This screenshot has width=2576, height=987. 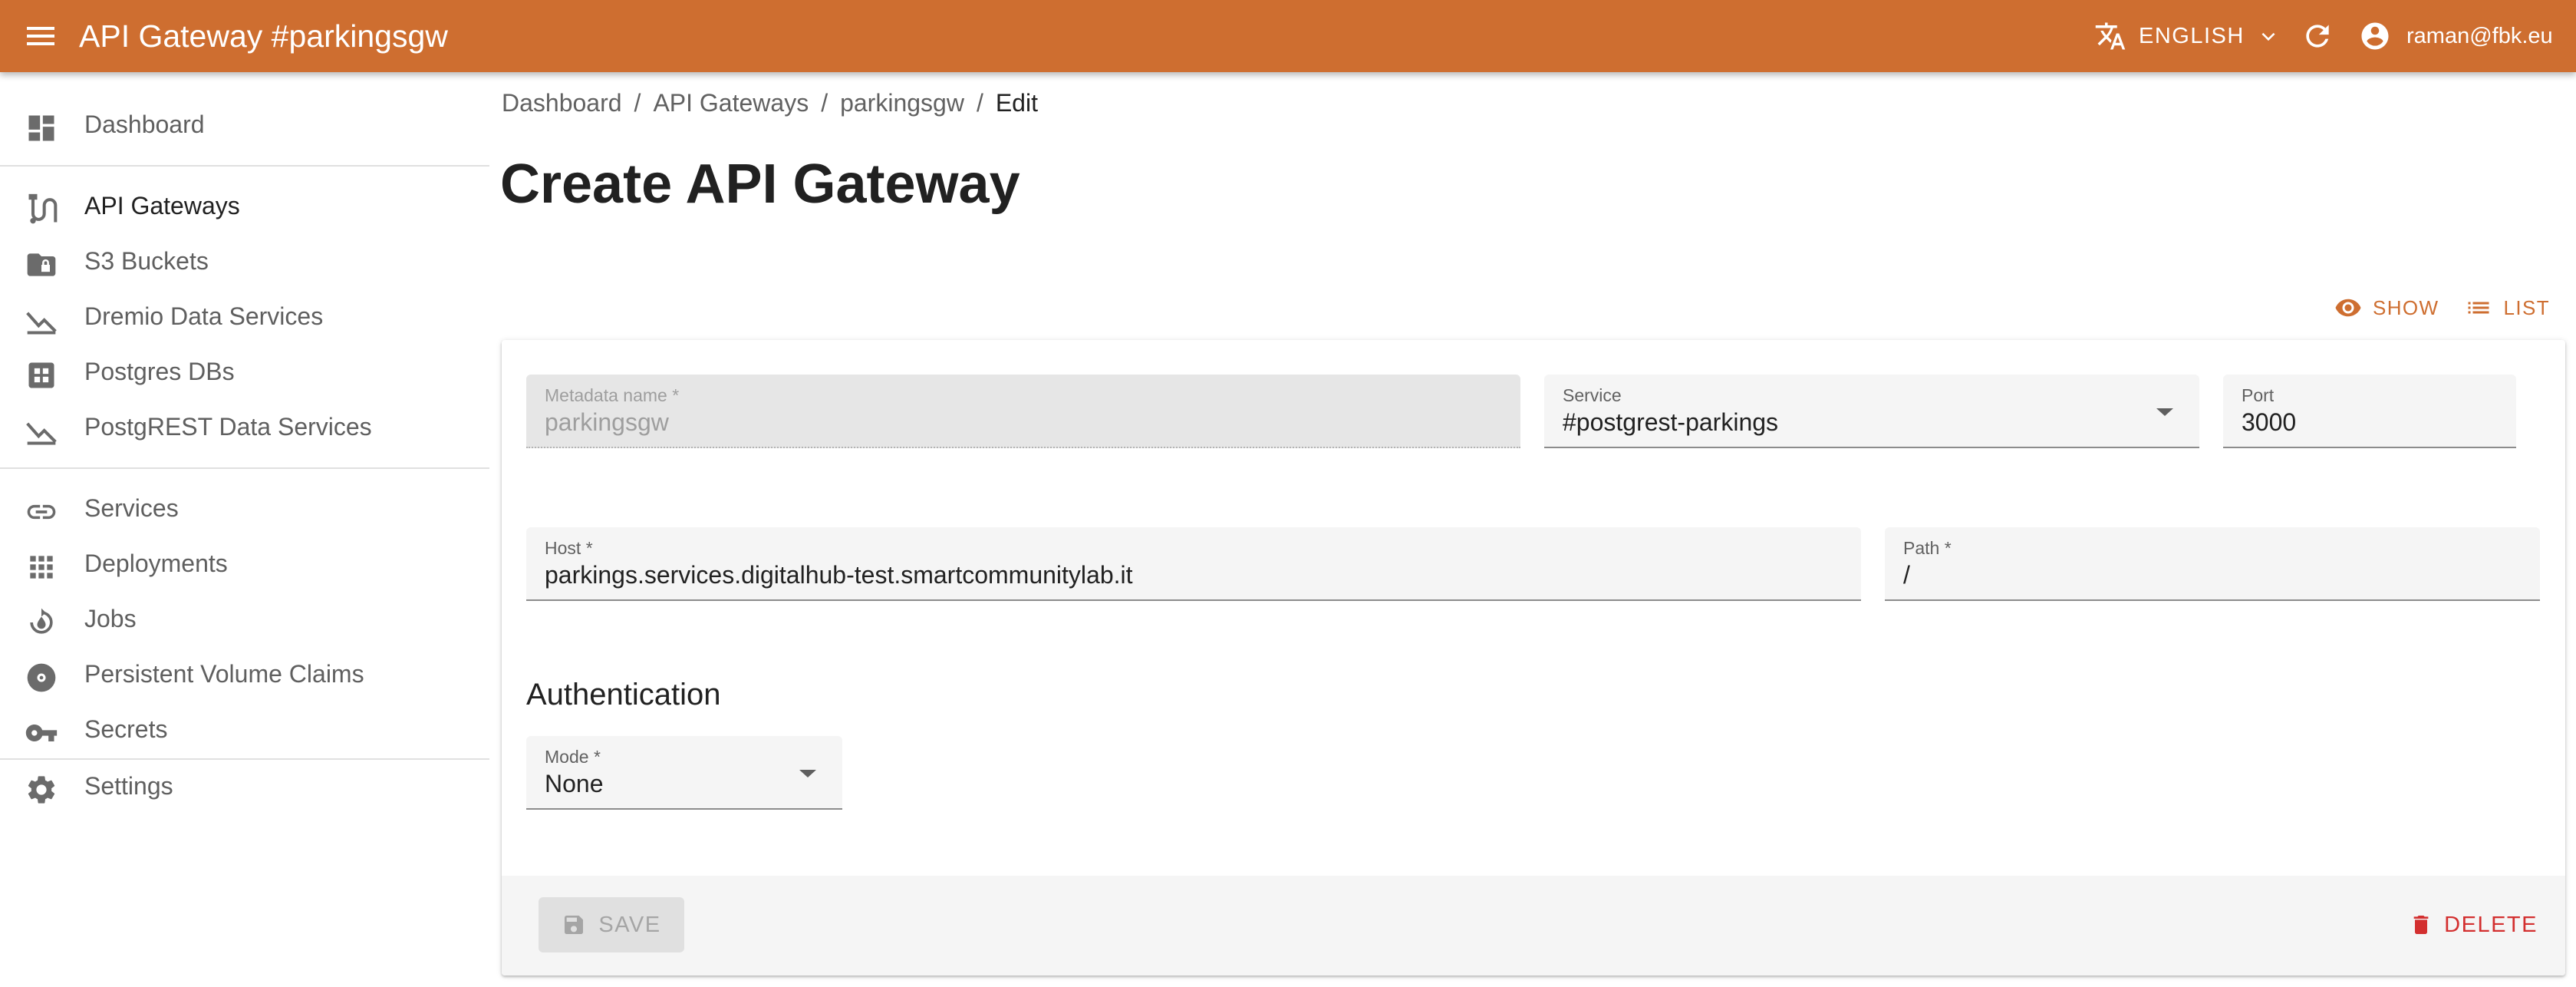 What do you see at coordinates (2491, 925) in the screenshot?
I see `delete-label: DELETE` at bounding box center [2491, 925].